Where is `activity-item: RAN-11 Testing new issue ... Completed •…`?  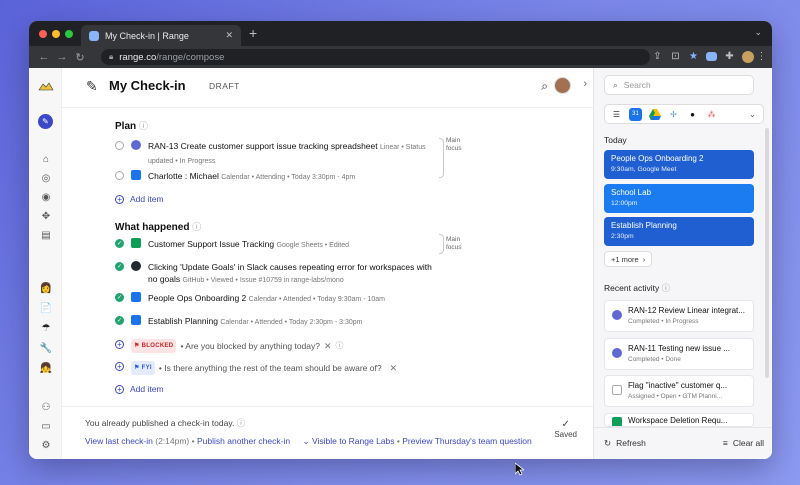
activity-item: RAN-11 Testing new issue ... Completed •… is located at coordinates (679, 354).